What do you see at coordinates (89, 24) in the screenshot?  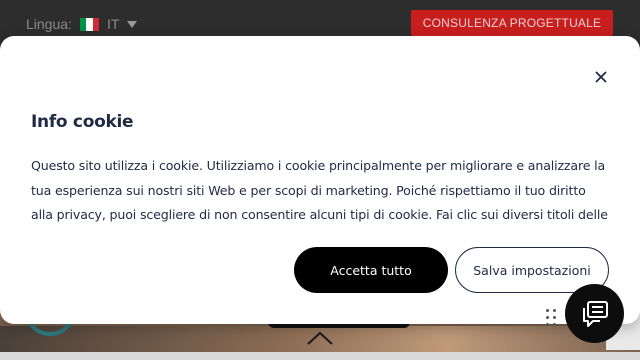 I see `italian-flag-icon` at bounding box center [89, 24].